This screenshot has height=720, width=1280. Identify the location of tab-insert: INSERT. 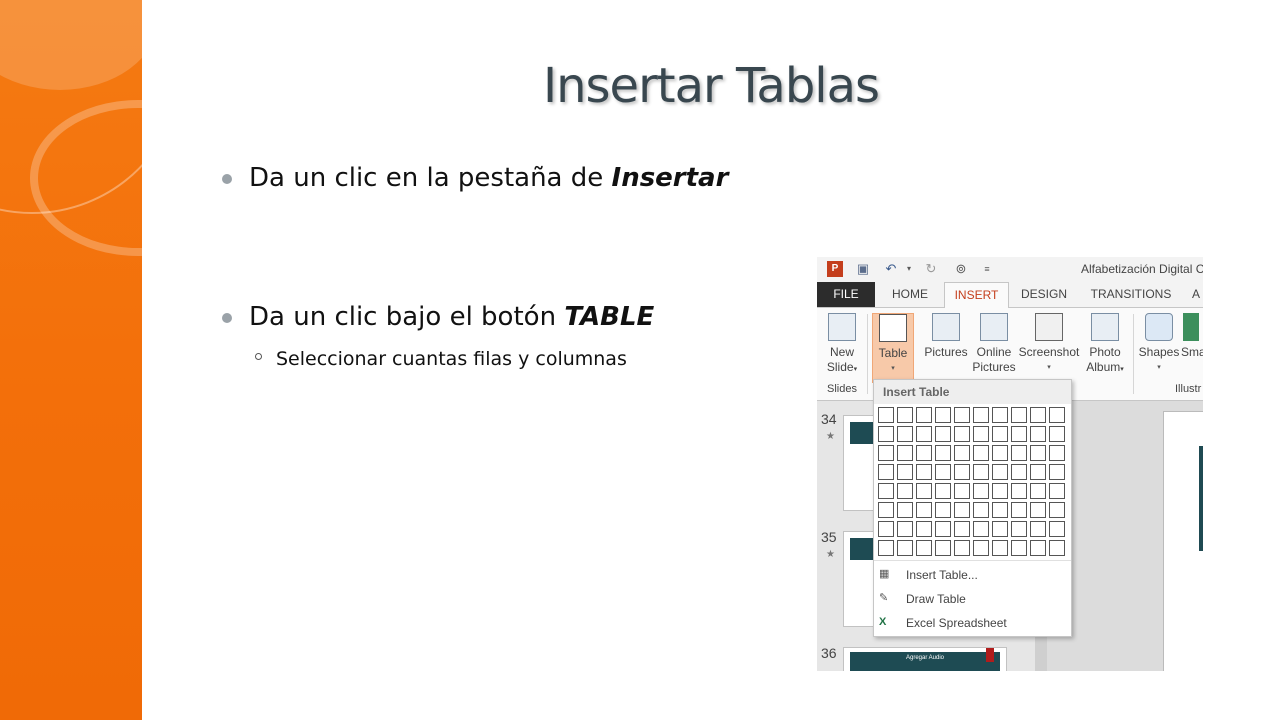
(976, 295).